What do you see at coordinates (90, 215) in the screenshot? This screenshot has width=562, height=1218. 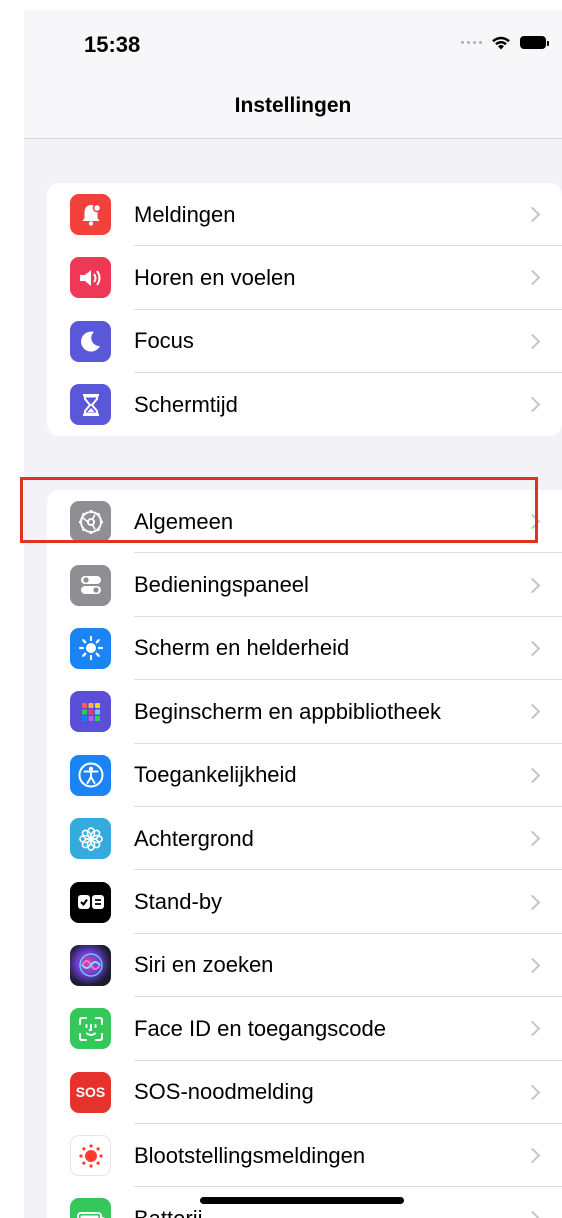 I see `bell-icon` at bounding box center [90, 215].